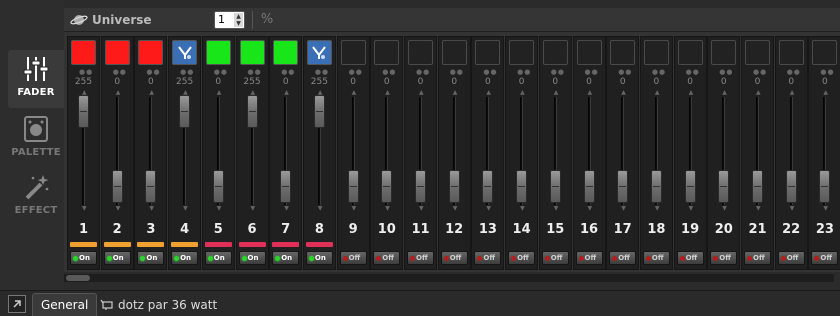 Image resolution: width=840 pixels, height=316 pixels. What do you see at coordinates (229, 20) in the screenshot?
I see `universe-spinbox: 1 ▲ ▼` at bounding box center [229, 20].